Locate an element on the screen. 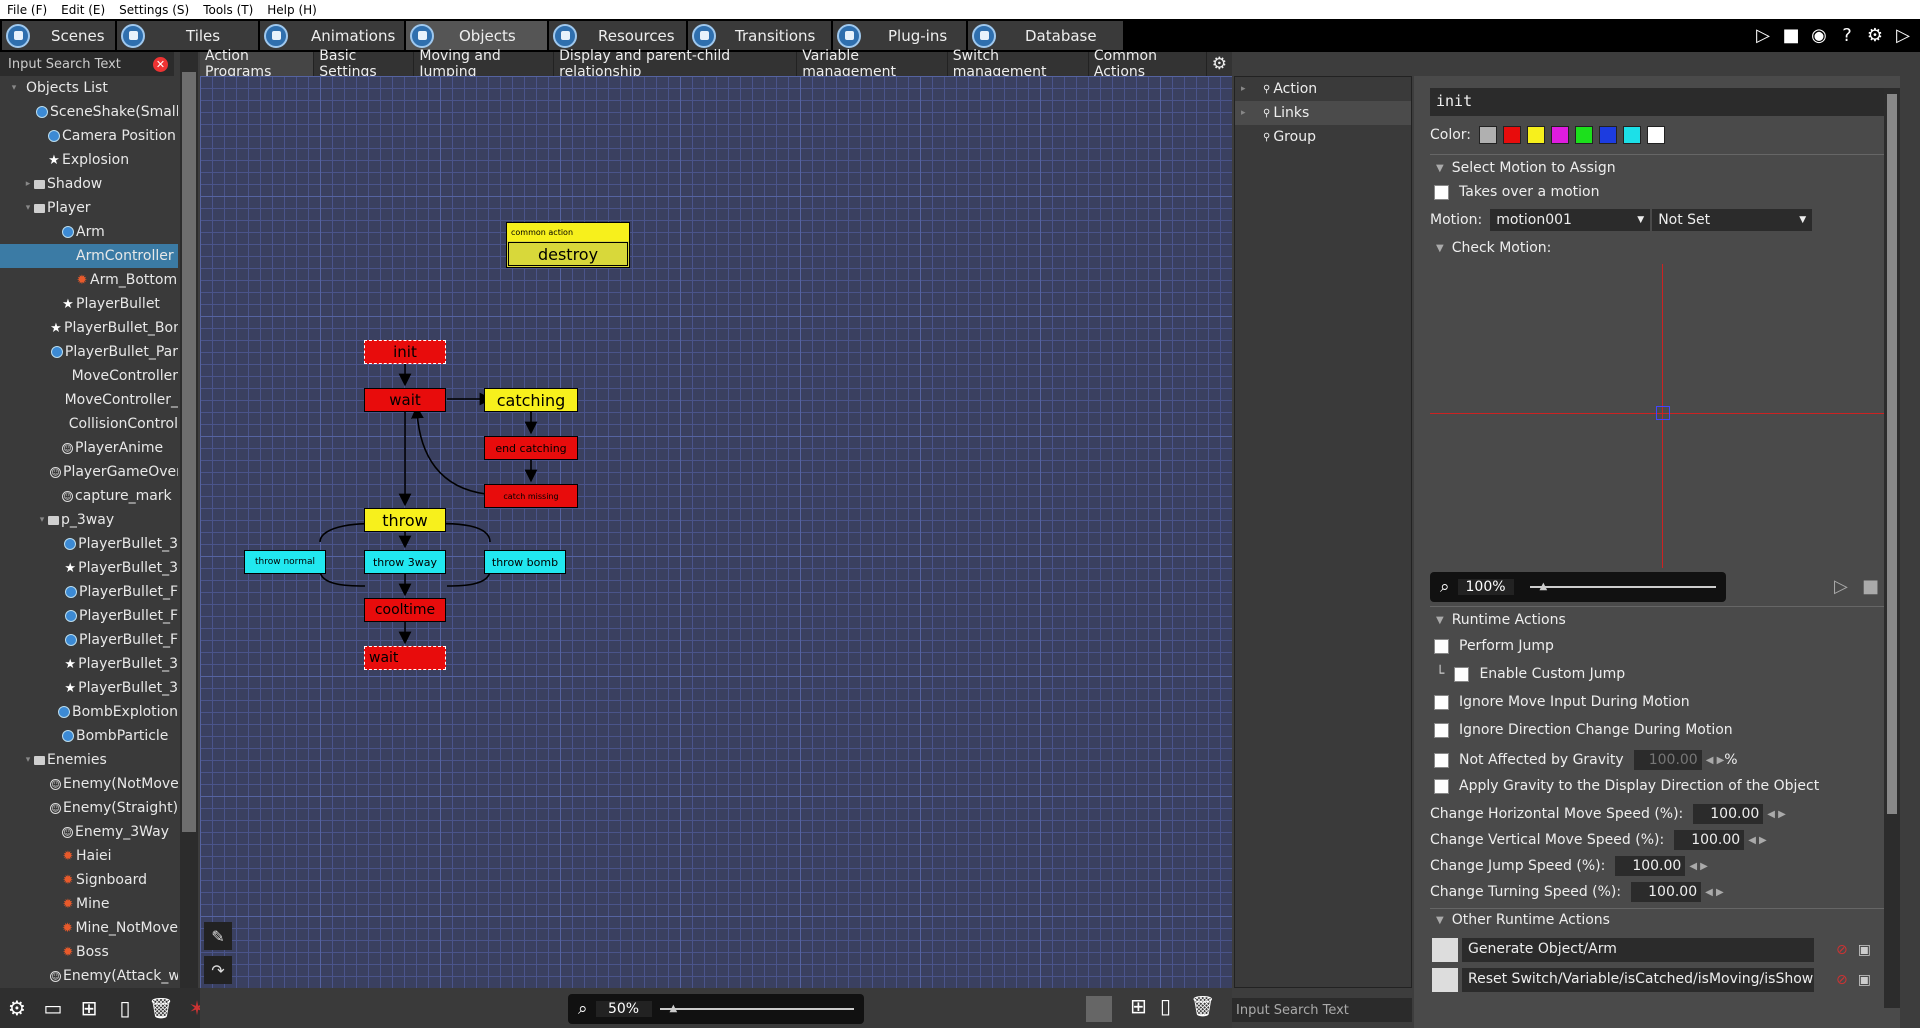 This screenshot has height=1028, width=1920. node-catching: catching is located at coordinates (531, 400).